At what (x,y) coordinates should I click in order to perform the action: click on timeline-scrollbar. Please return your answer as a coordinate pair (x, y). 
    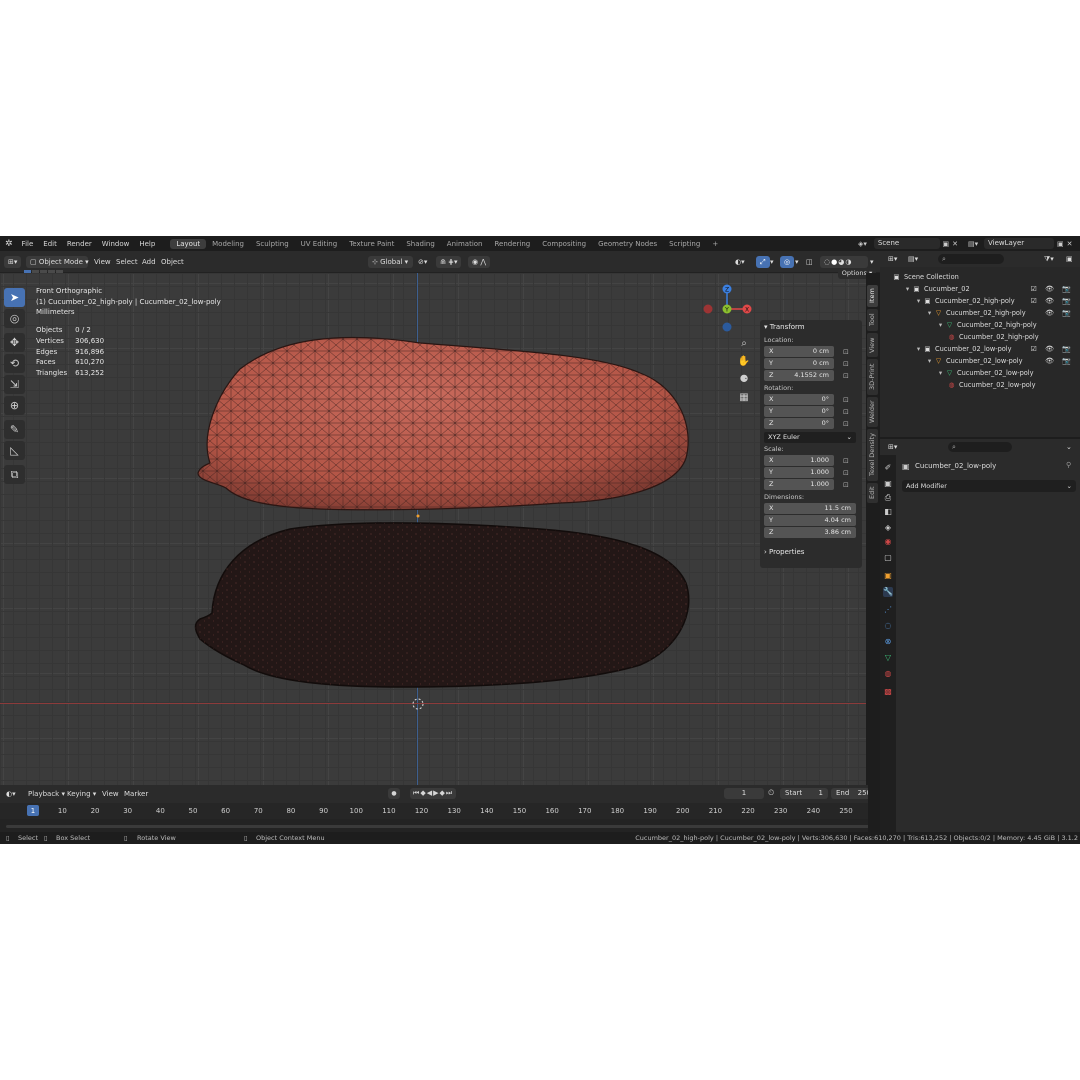
    Looking at the image, I should click on (440, 826).